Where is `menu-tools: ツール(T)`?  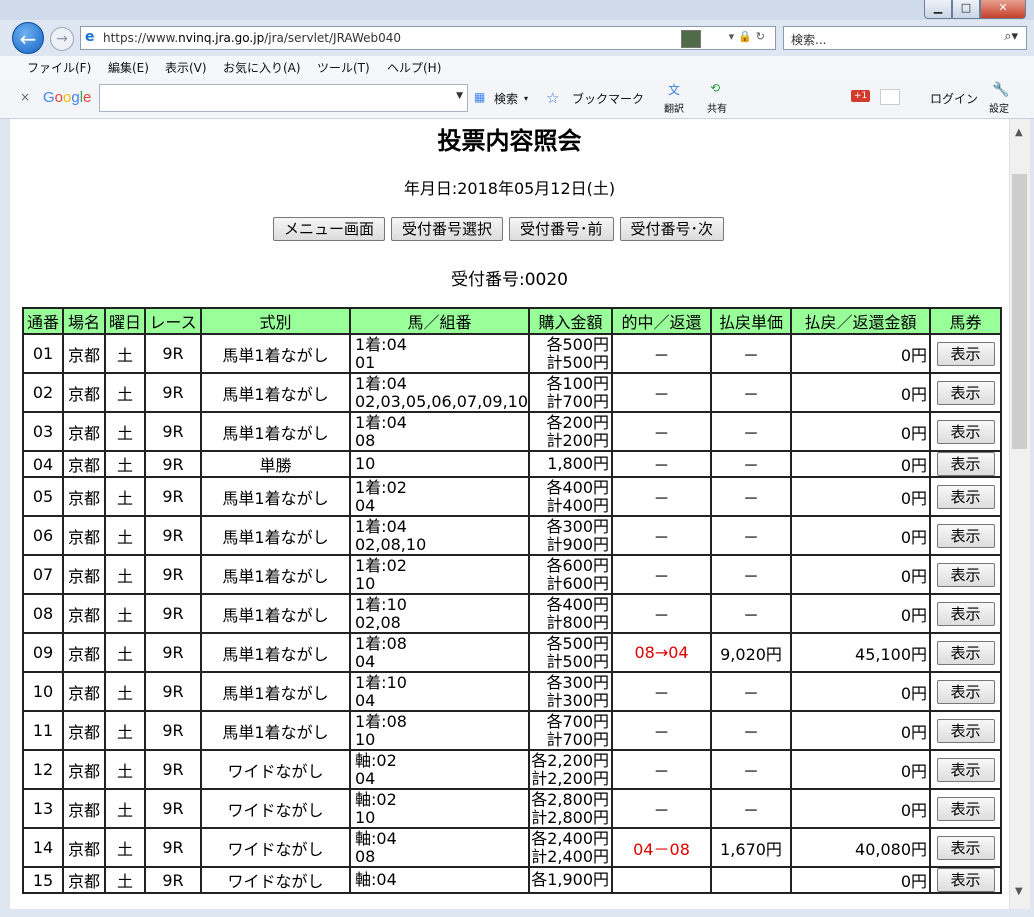
menu-tools: ツール(T) is located at coordinates (343, 67).